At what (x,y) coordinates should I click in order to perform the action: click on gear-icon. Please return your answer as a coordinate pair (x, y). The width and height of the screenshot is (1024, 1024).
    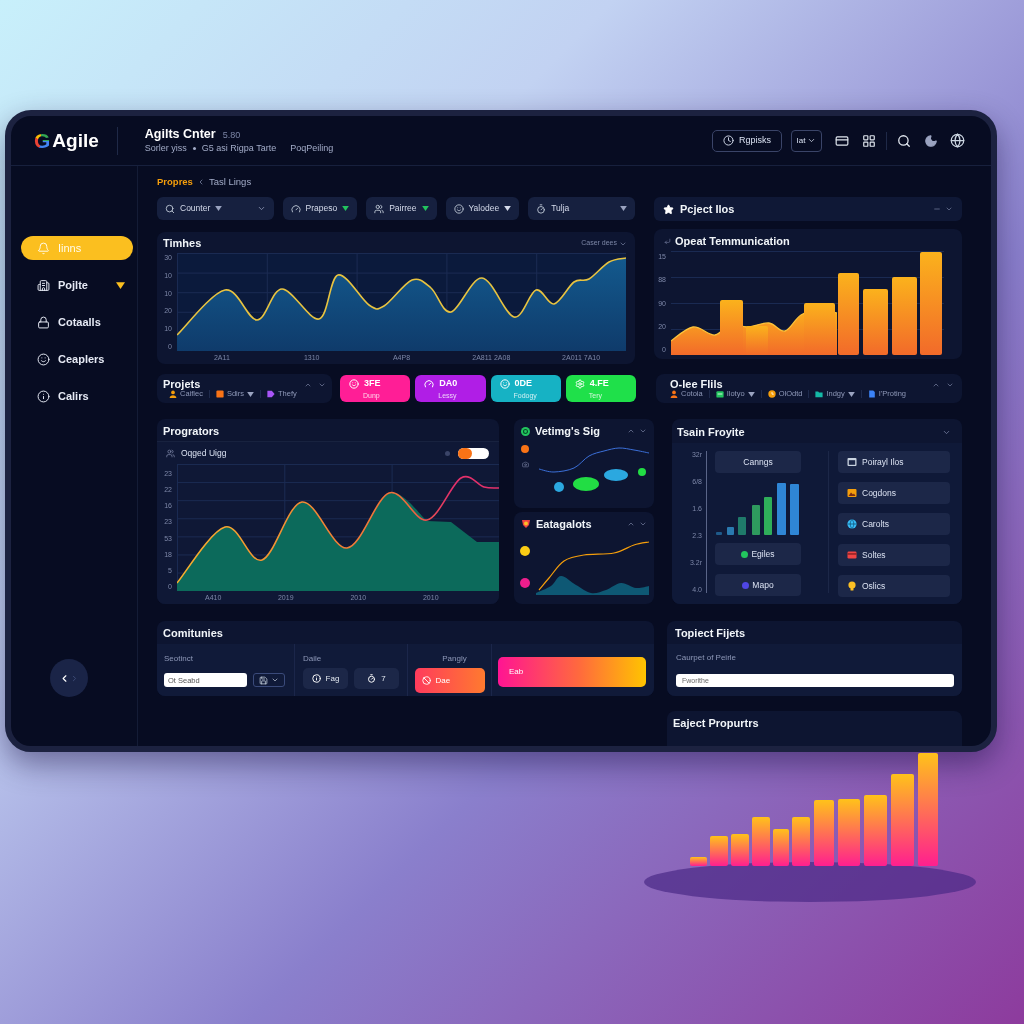
    Looking at the image, I should click on (579, 383).